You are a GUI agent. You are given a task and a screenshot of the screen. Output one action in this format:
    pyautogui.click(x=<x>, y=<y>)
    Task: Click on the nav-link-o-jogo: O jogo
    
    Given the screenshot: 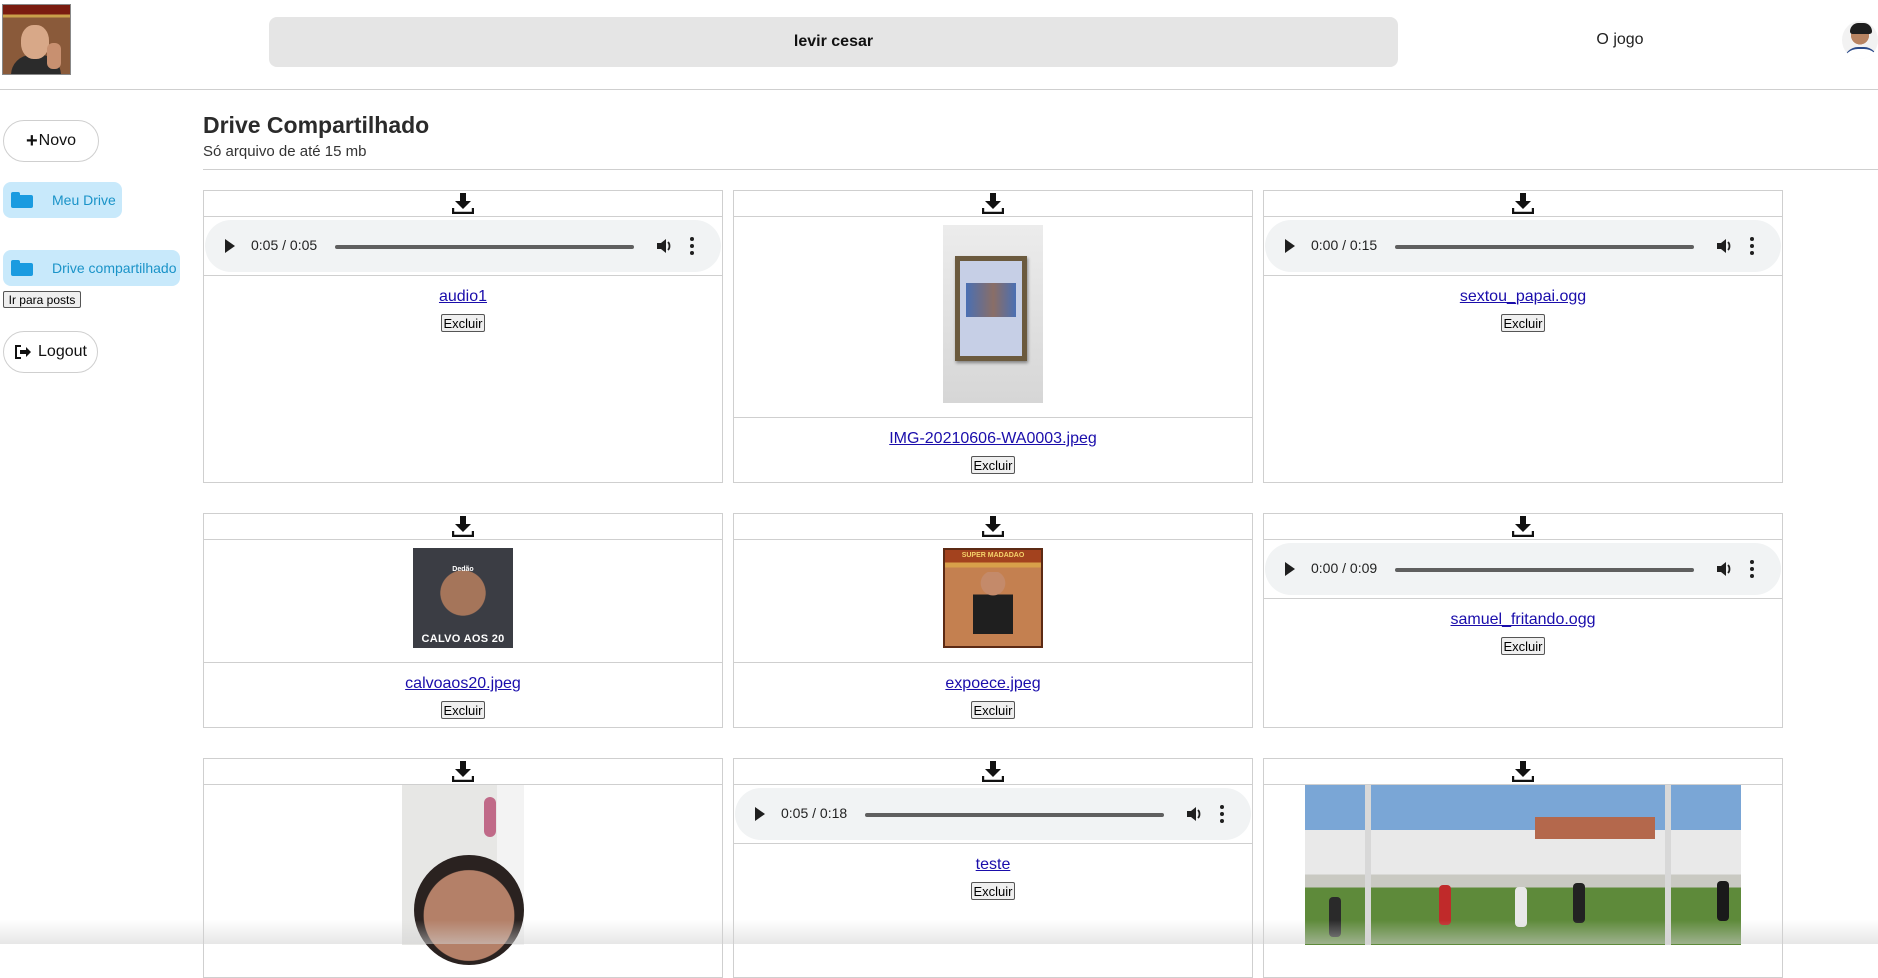 What is the action you would take?
    pyautogui.click(x=1620, y=40)
    